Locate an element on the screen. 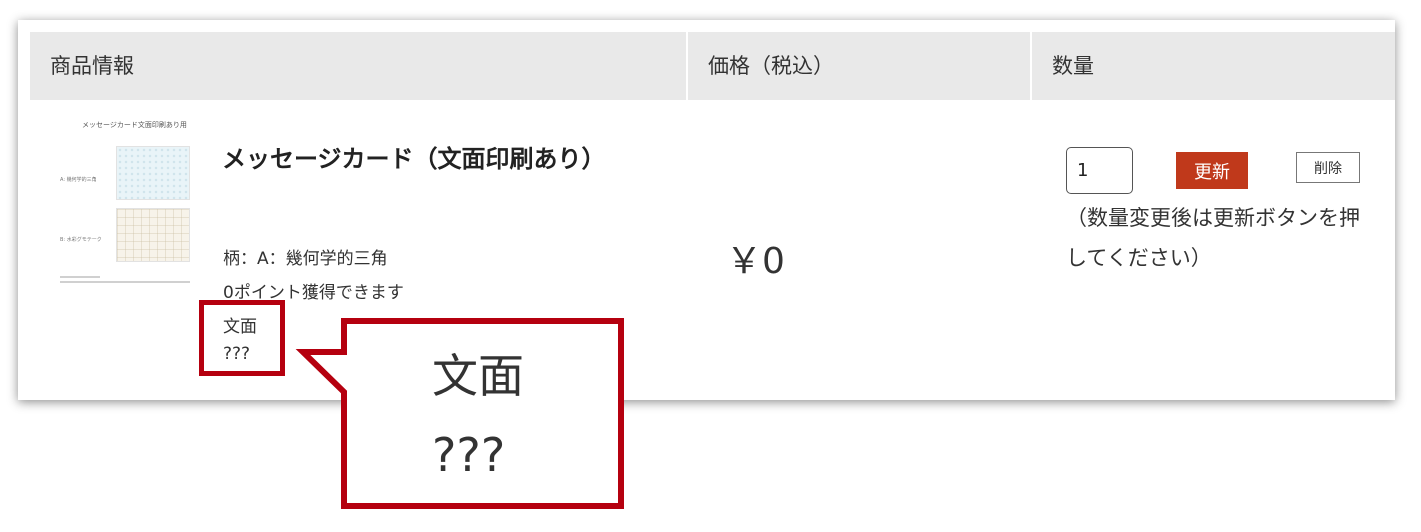 This screenshot has height=532, width=1421. callout-bubble is located at coordinates (459, 413).